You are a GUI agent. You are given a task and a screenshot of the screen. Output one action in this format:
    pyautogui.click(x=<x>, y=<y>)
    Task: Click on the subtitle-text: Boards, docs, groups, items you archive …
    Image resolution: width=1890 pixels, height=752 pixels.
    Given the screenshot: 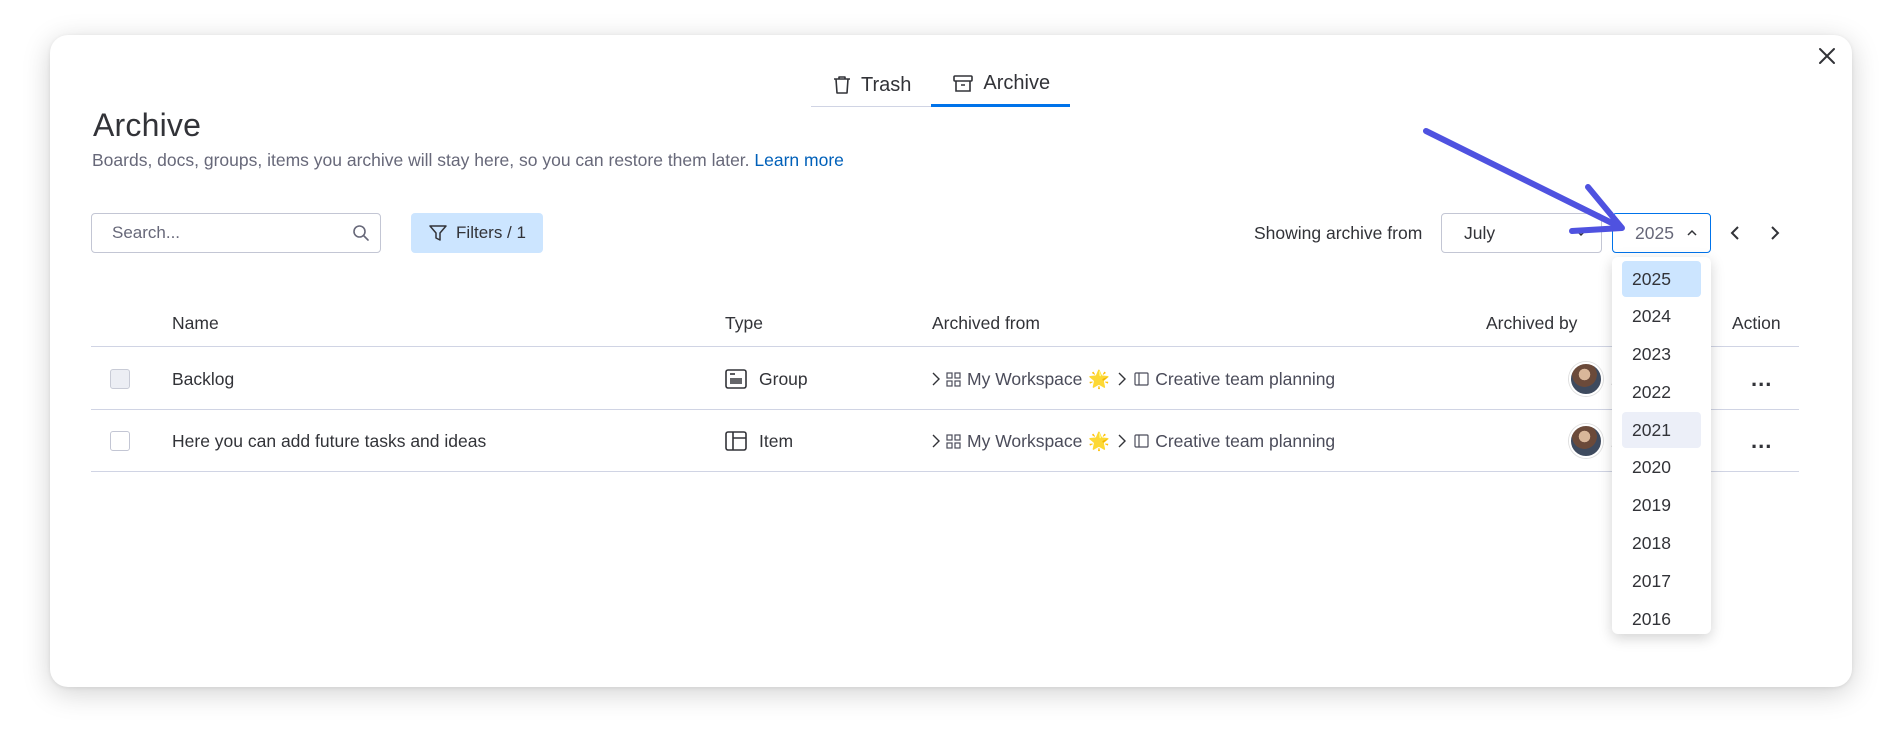 What is the action you would take?
    pyautogui.click(x=421, y=160)
    